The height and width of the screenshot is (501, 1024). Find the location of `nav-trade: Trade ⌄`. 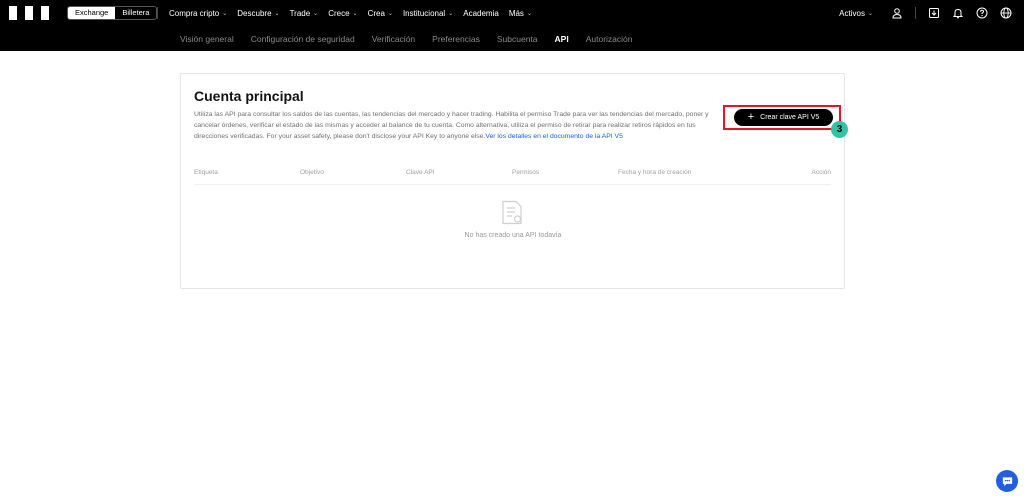

nav-trade: Trade ⌄ is located at coordinates (304, 13).